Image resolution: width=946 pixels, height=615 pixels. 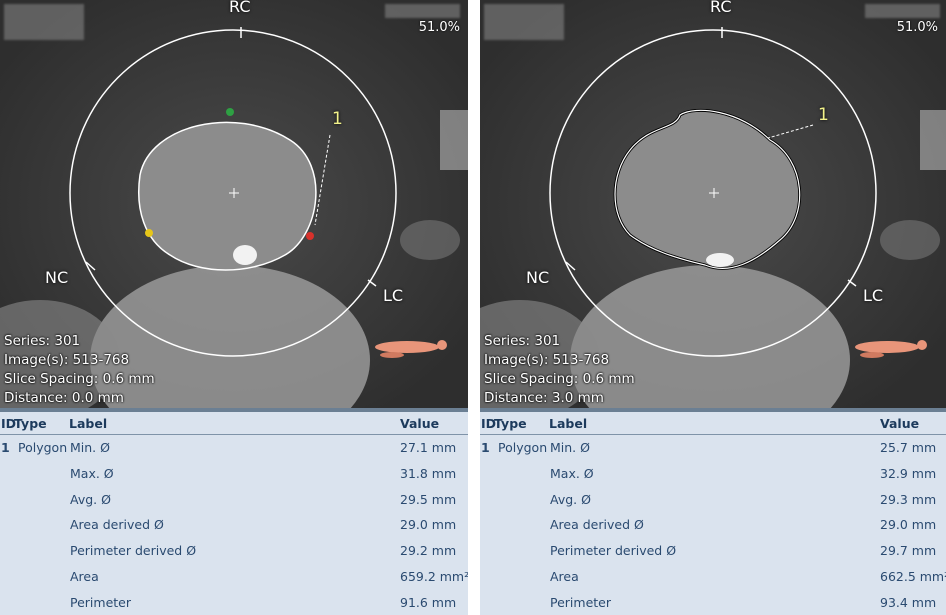 What do you see at coordinates (428, 551) in the screenshot?
I see `cell-value: 29.2 mm` at bounding box center [428, 551].